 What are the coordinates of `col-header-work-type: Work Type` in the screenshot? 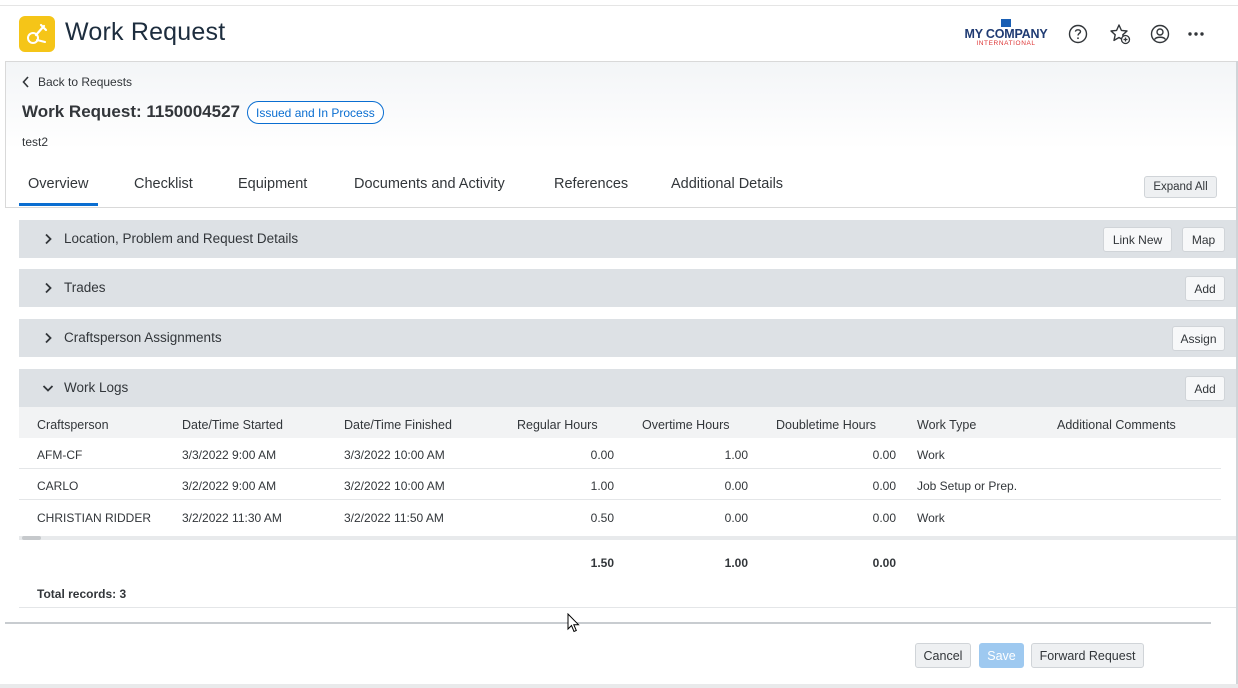 It's located at (946, 425).